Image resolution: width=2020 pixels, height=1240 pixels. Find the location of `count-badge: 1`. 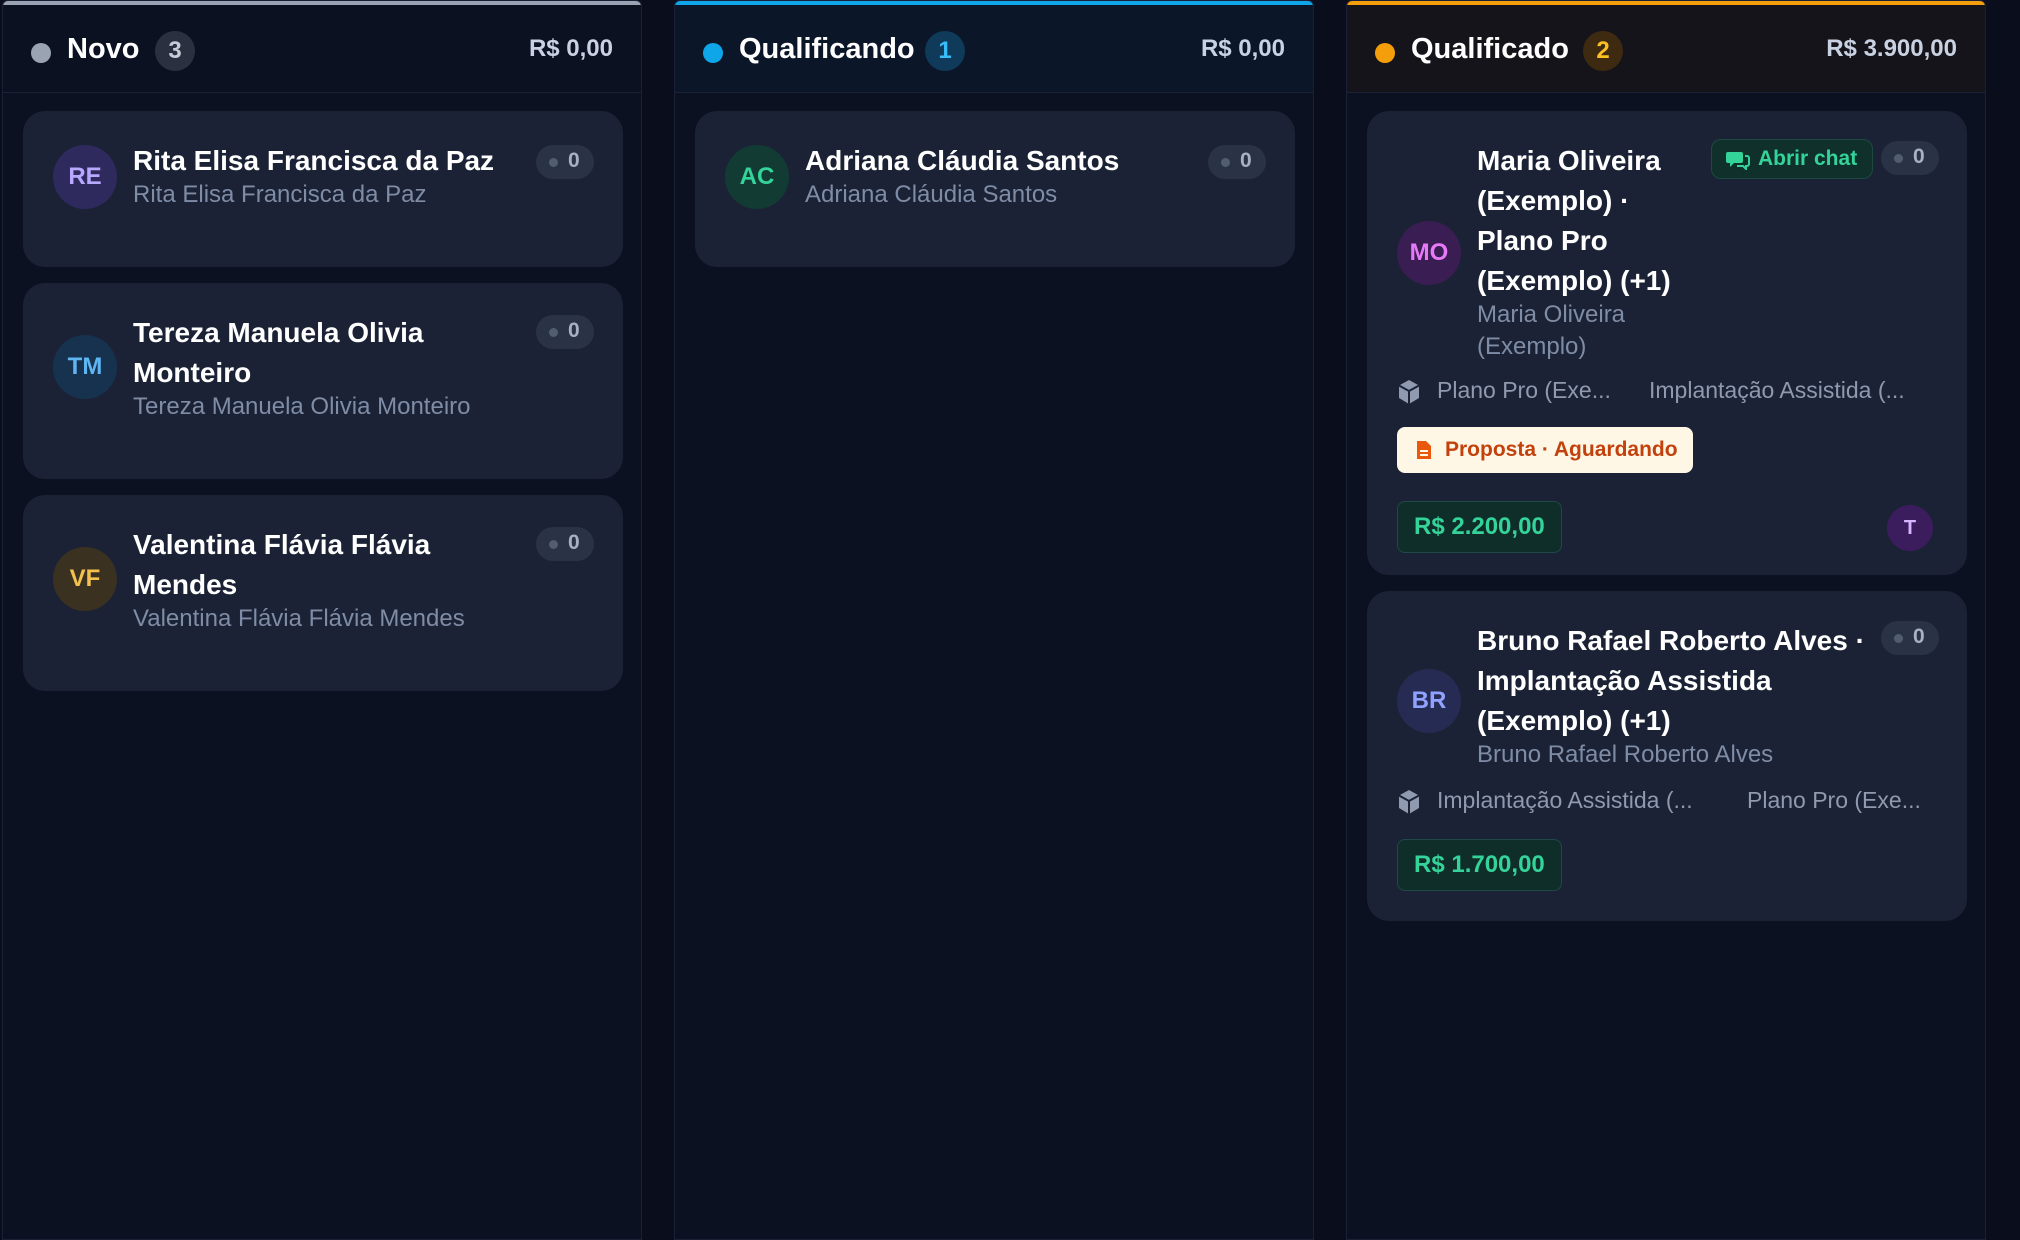

count-badge: 1 is located at coordinates (945, 51).